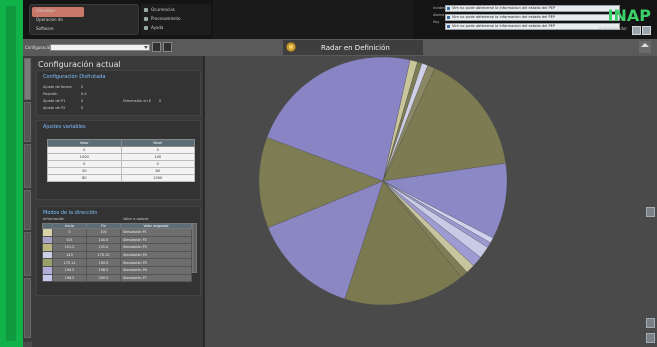 This screenshot has height=347, width=657. What do you see at coordinates (629, 15) in the screenshot?
I see `brand-logo: INAP` at bounding box center [629, 15].